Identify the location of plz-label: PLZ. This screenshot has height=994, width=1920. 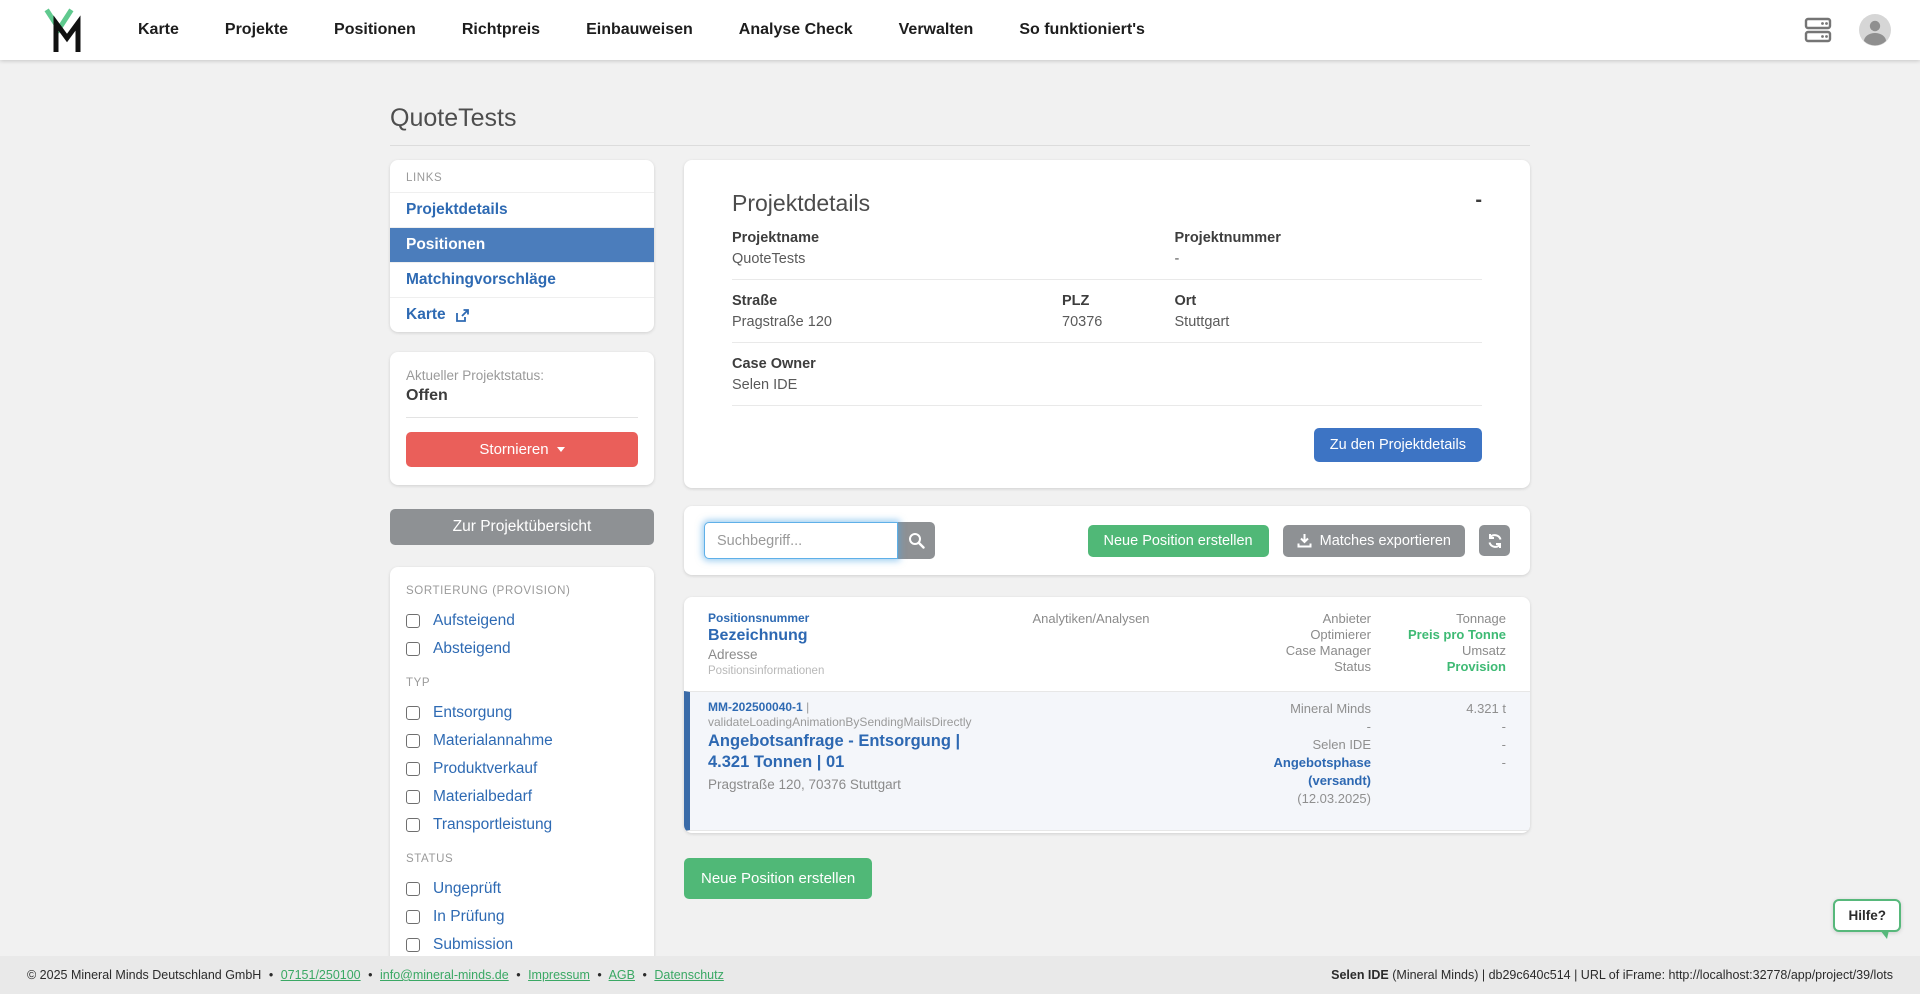
(1076, 301).